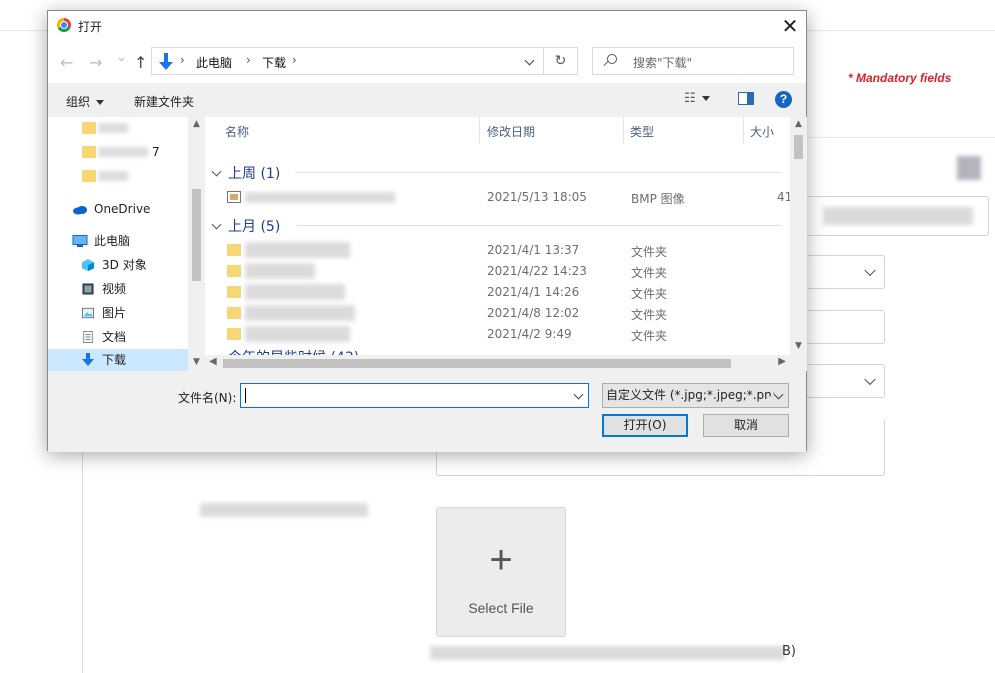 This screenshot has width=995, height=673. I want to click on column-divider, so click(623, 130).